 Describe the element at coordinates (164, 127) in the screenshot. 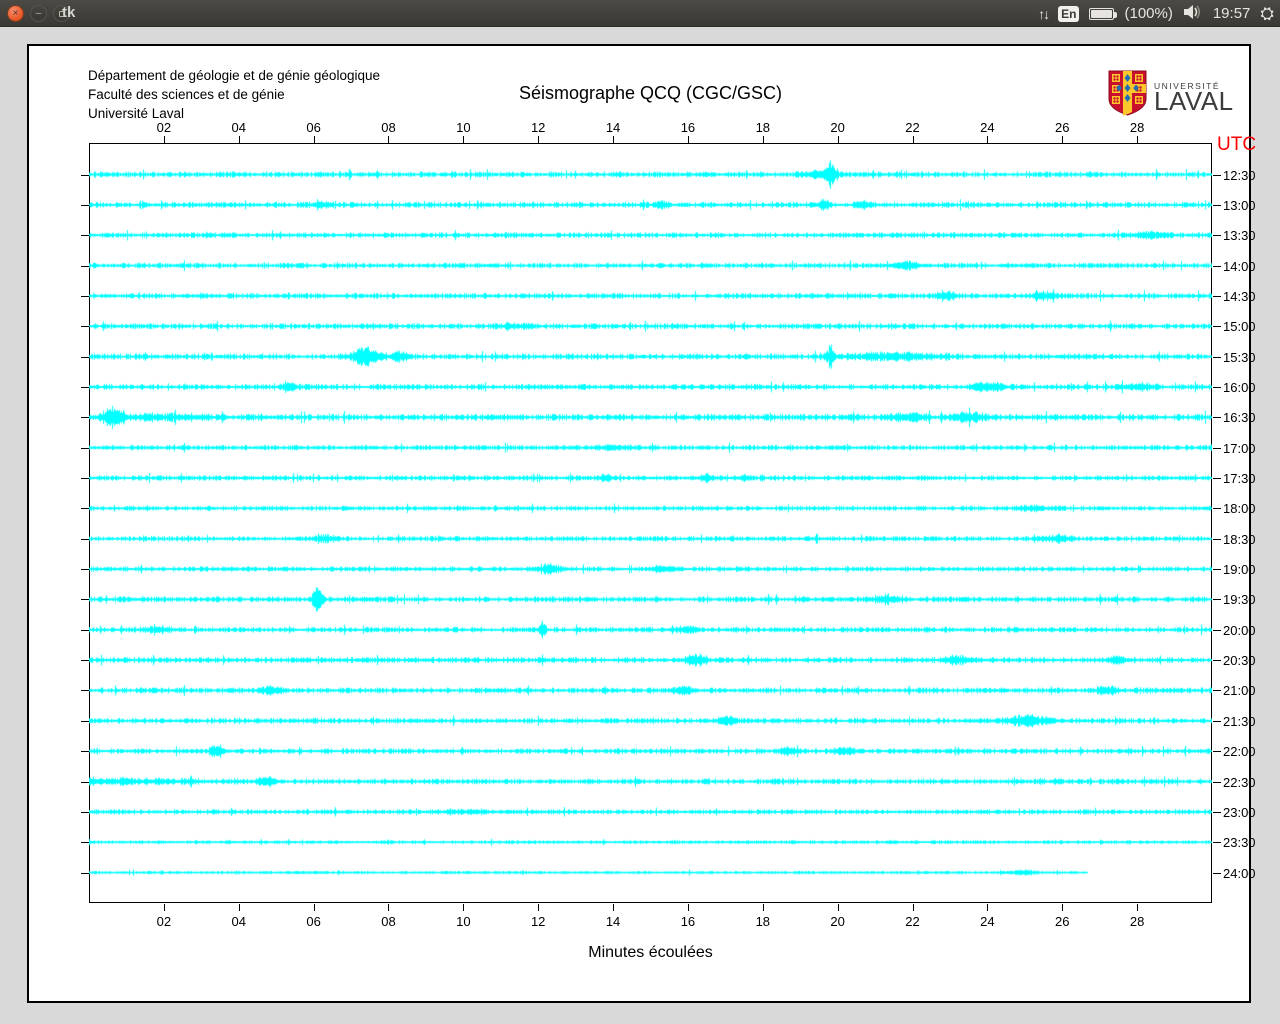

I see `x-tick-label-top: 02` at that location.